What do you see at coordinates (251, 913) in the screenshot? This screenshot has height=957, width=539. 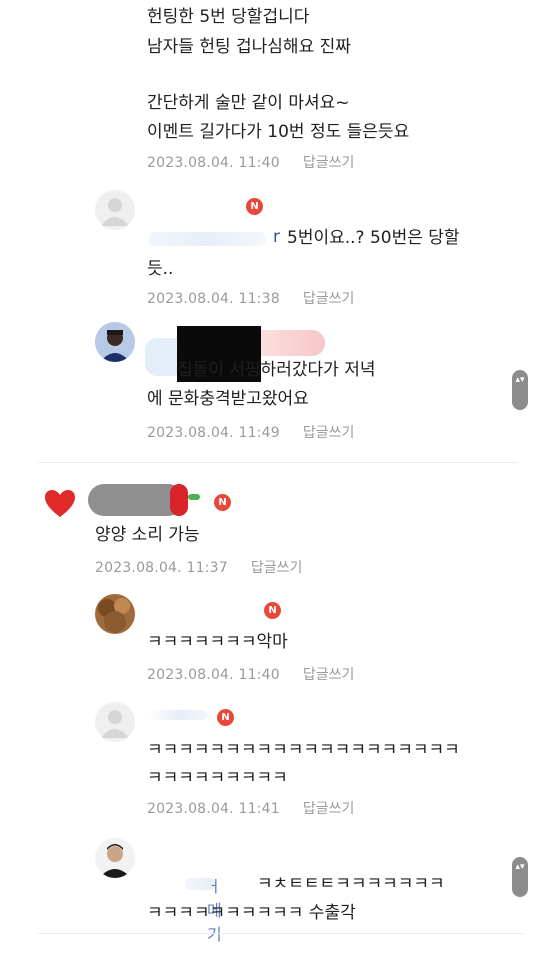 I see `comment-text-line: ㅋㅋㅋㅋㅋㅋㅋㅋㅋㅋ 수출각` at bounding box center [251, 913].